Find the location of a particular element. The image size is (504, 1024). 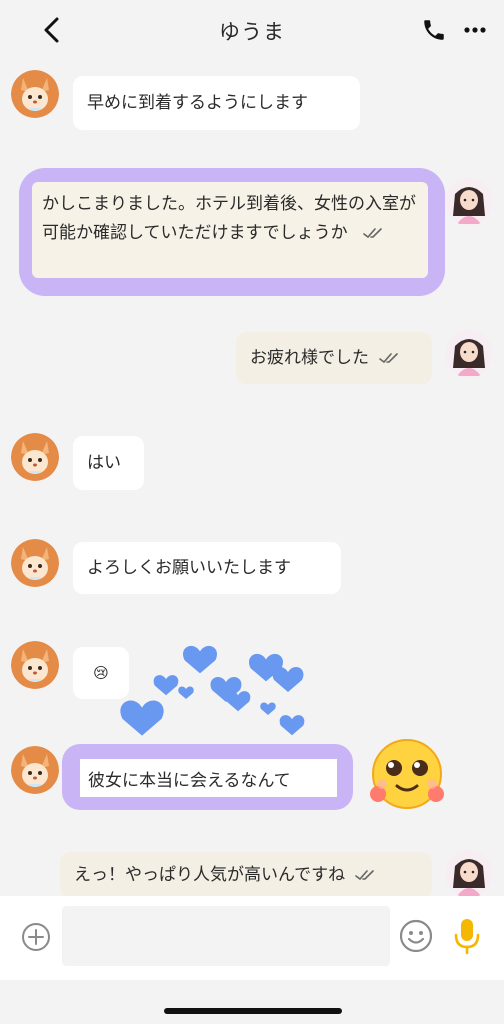

message-text: 早めに到着するようにします is located at coordinates (197, 102).